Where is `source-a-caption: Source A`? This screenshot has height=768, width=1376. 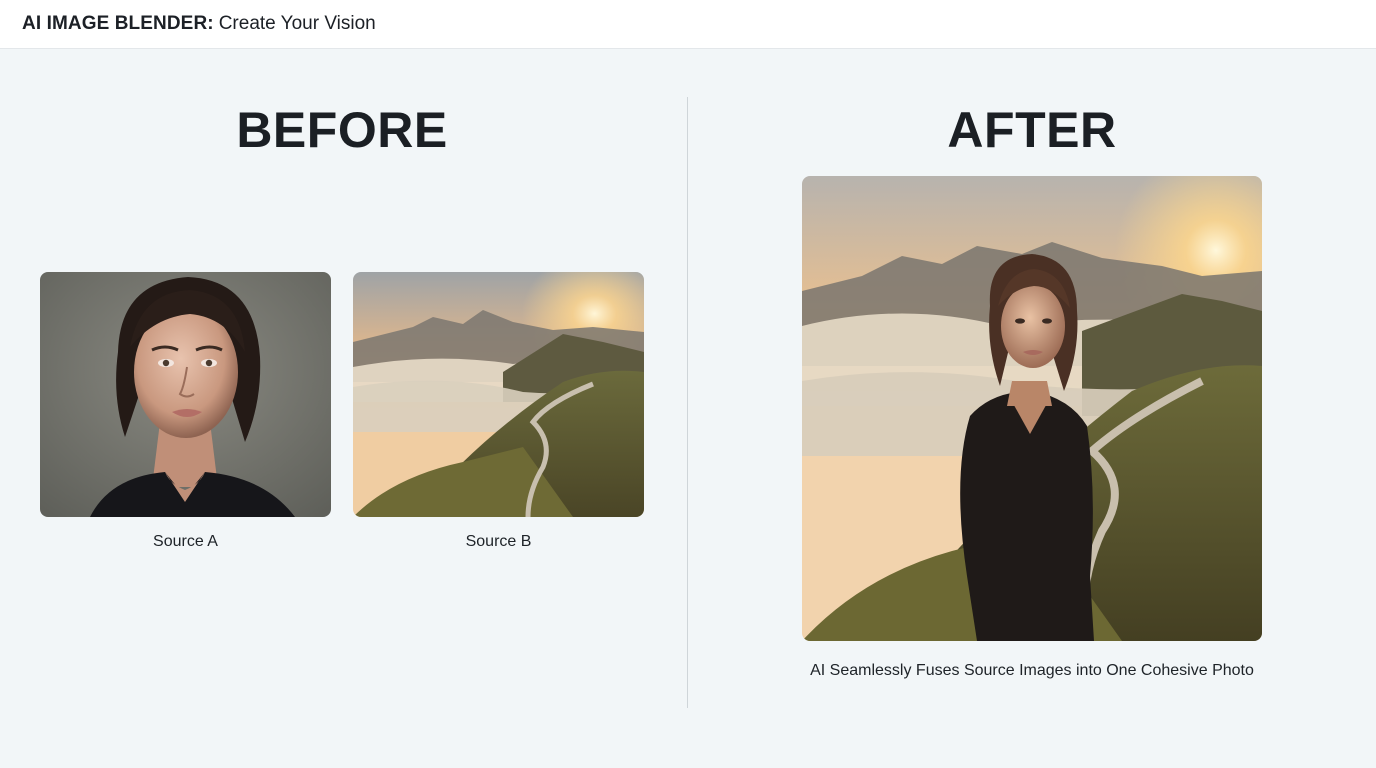 source-a-caption: Source A is located at coordinates (185, 541).